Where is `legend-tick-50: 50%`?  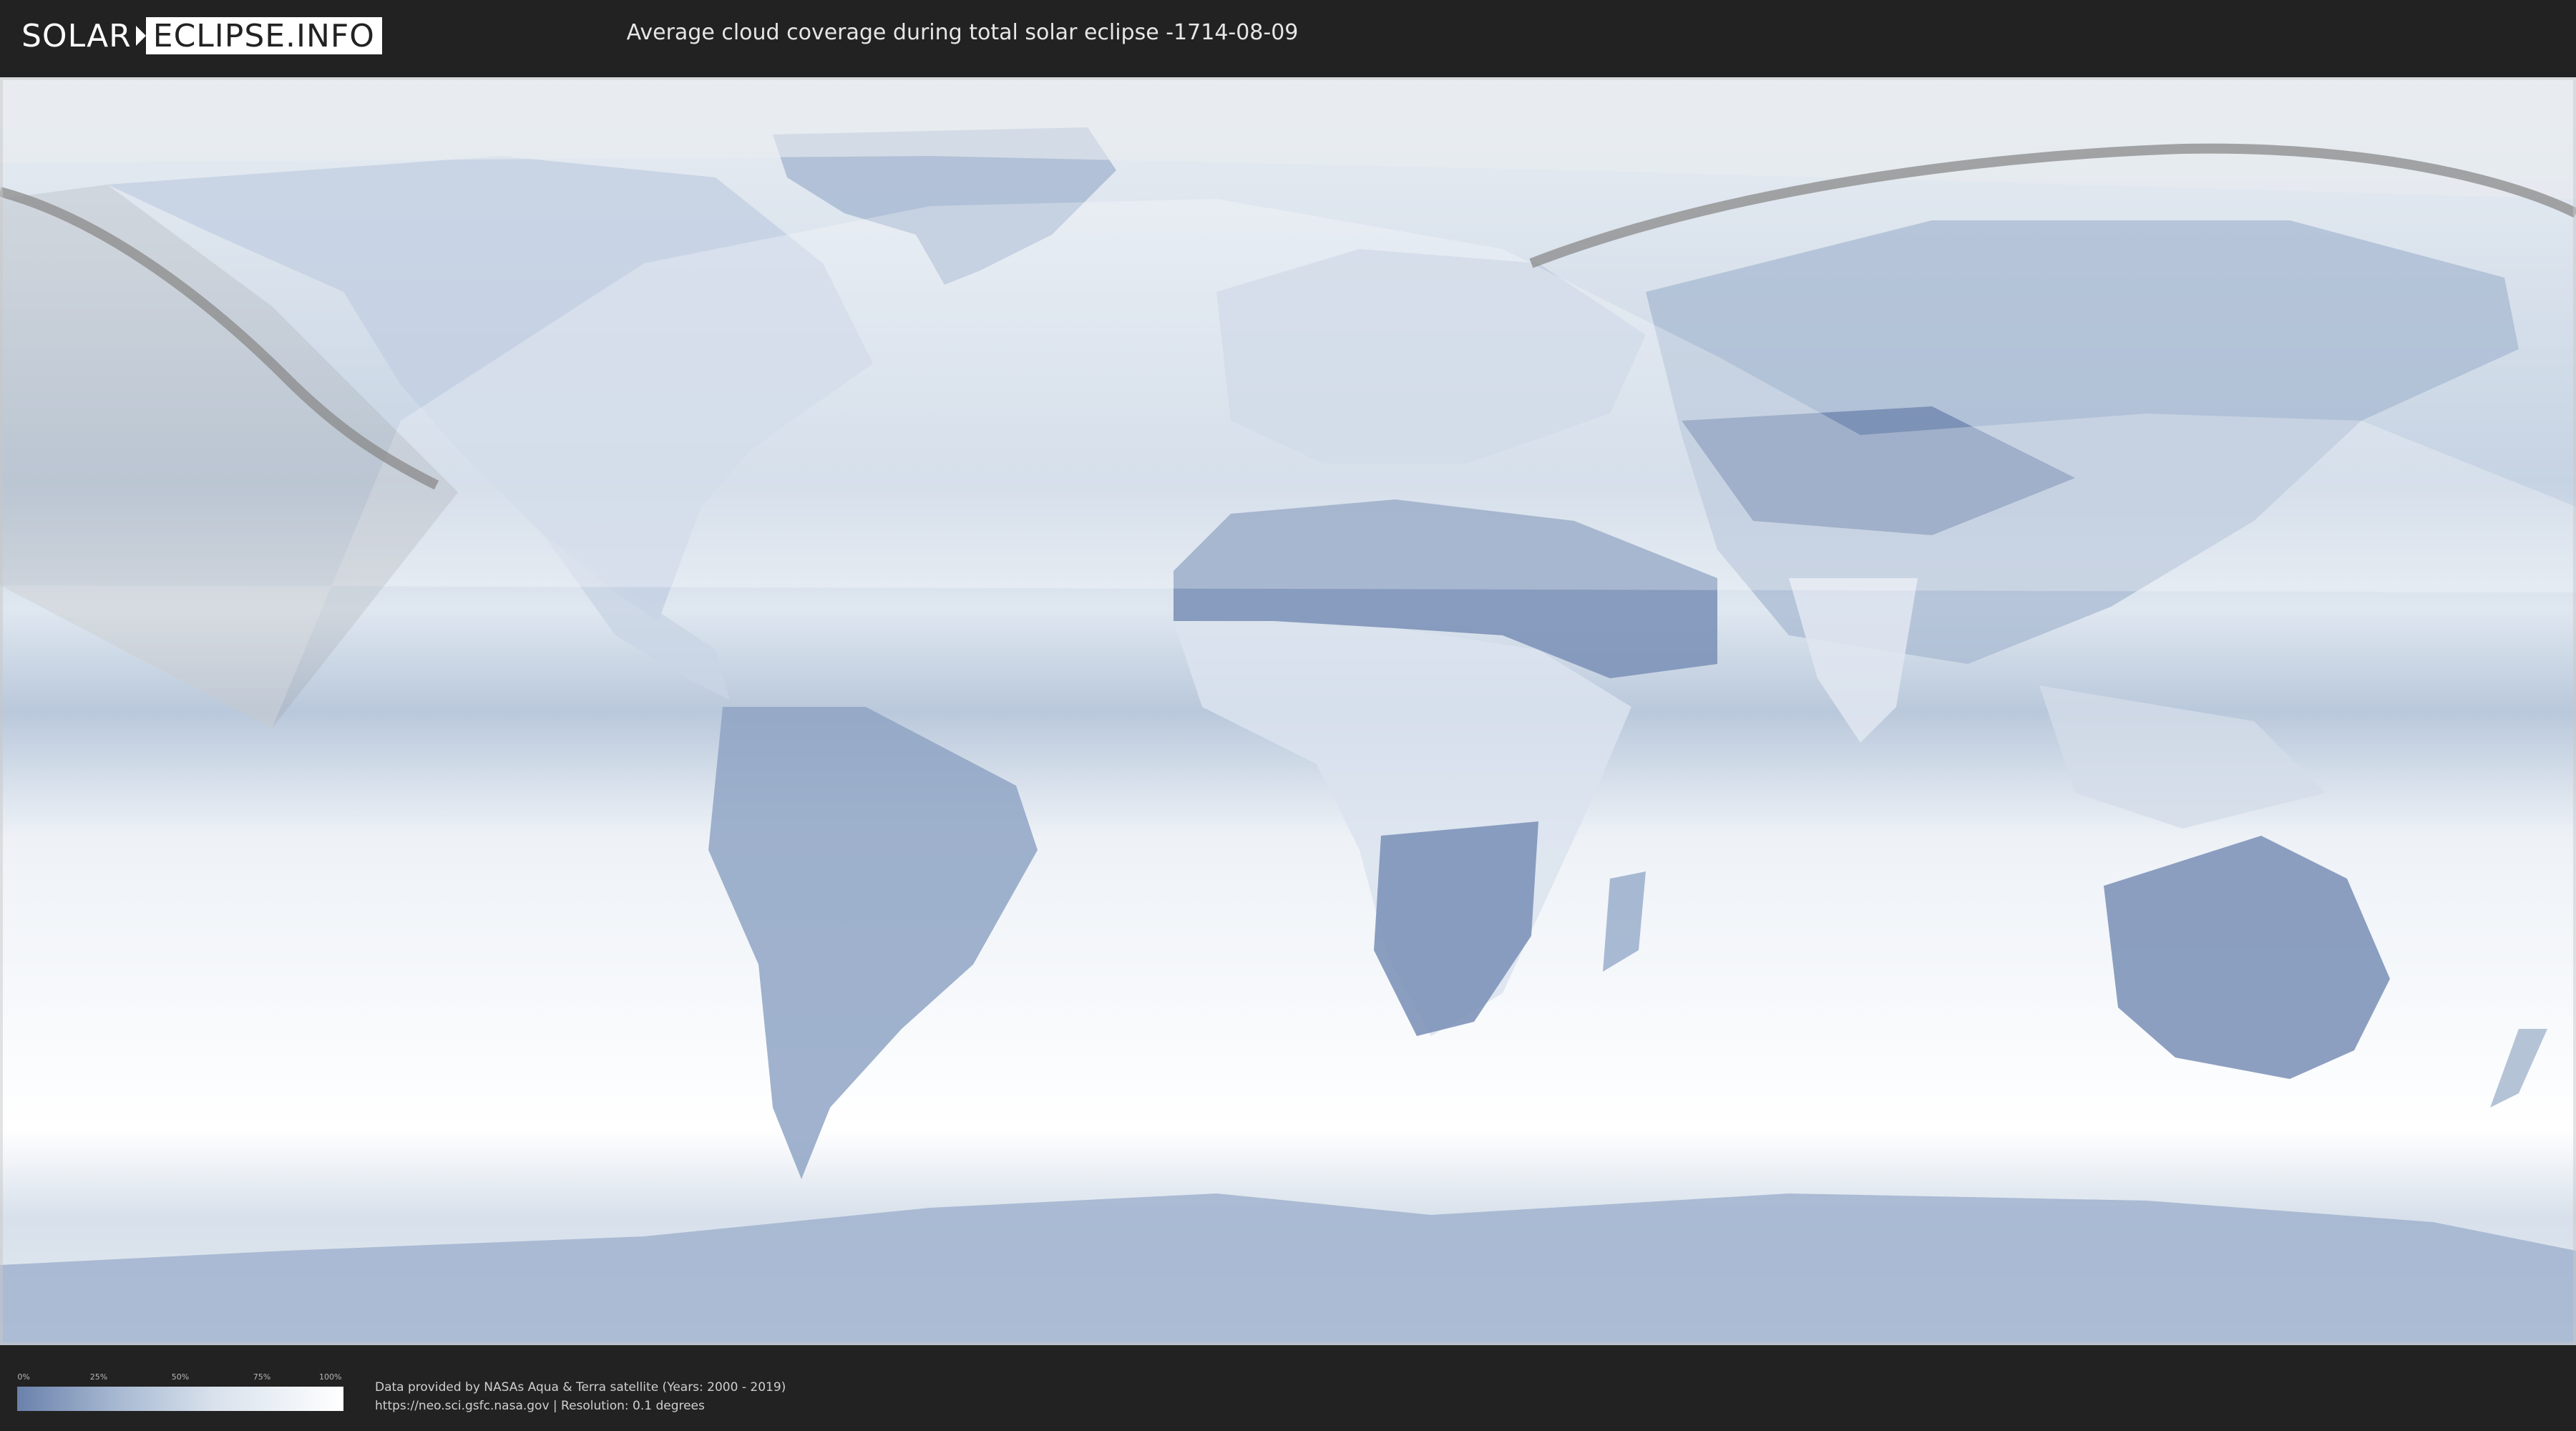
legend-tick-50: 50% is located at coordinates (180, 1377).